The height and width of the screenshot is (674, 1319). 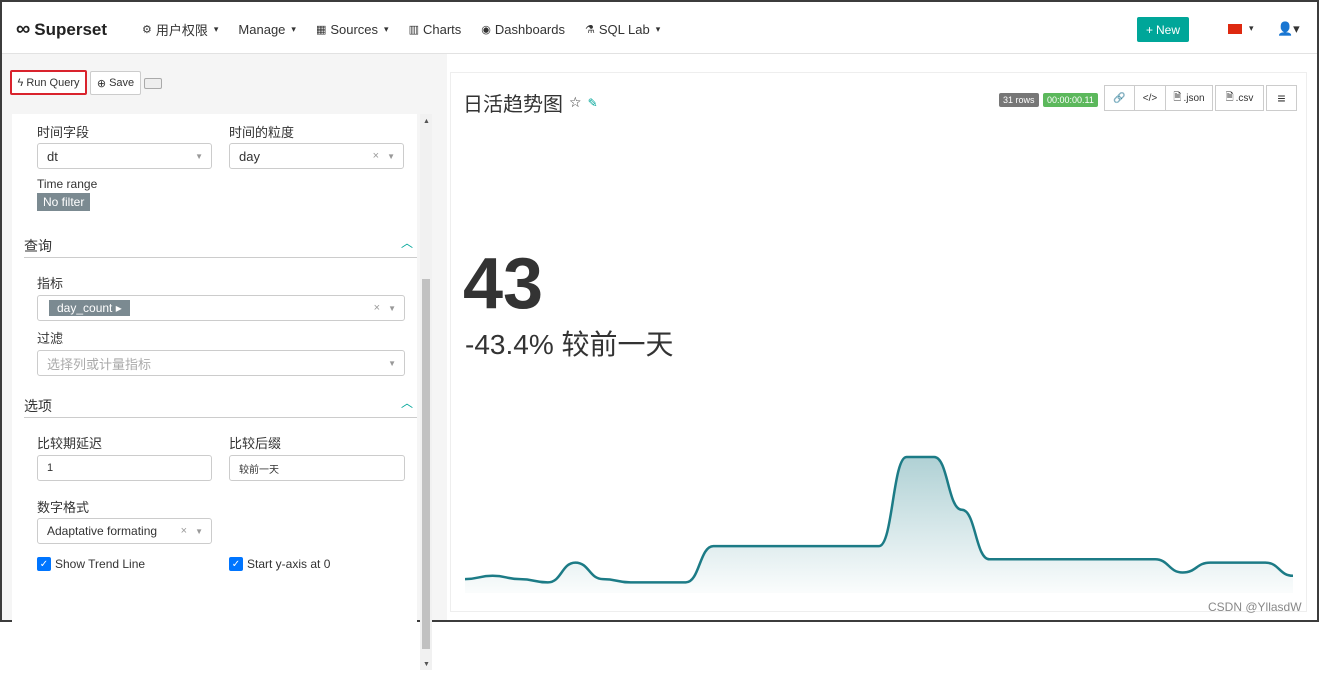 What do you see at coordinates (124, 468) in the screenshot?
I see `compare-lag-input: 1` at bounding box center [124, 468].